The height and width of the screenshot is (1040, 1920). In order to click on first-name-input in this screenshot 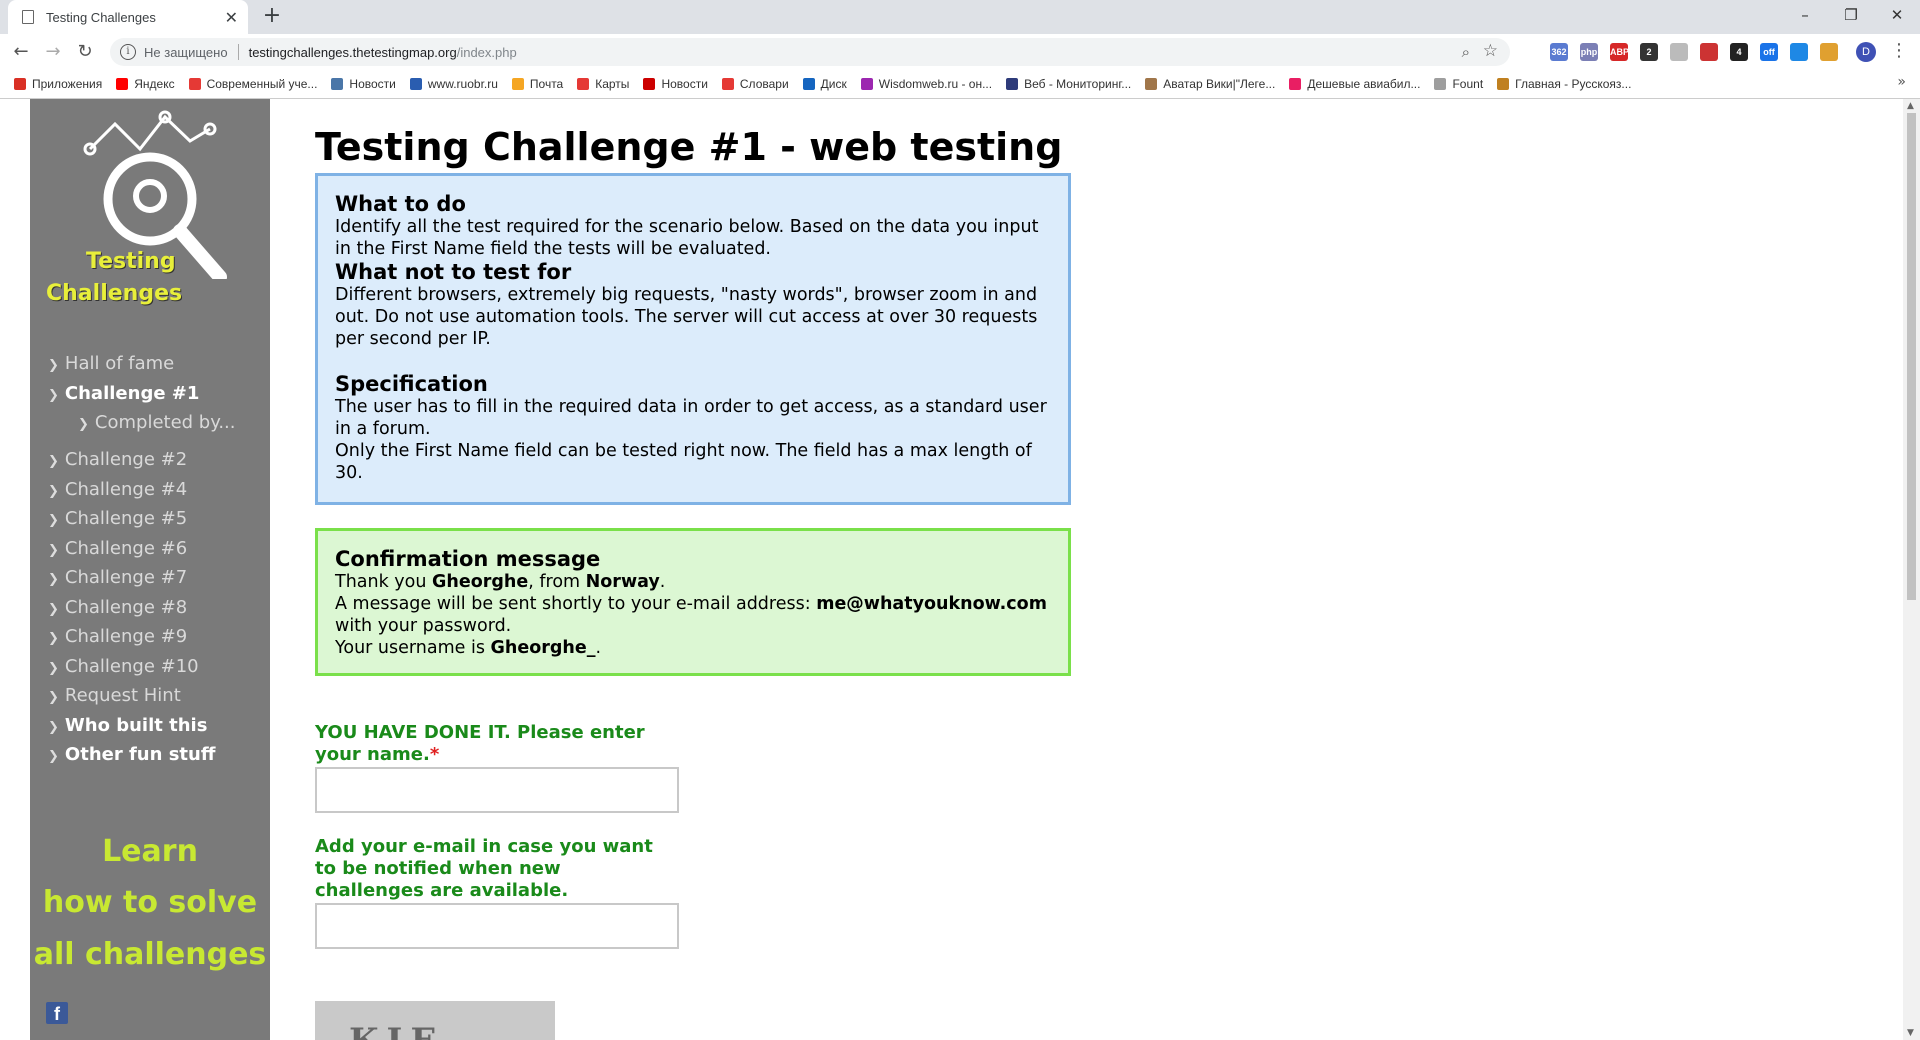, I will do `click(497, 790)`.